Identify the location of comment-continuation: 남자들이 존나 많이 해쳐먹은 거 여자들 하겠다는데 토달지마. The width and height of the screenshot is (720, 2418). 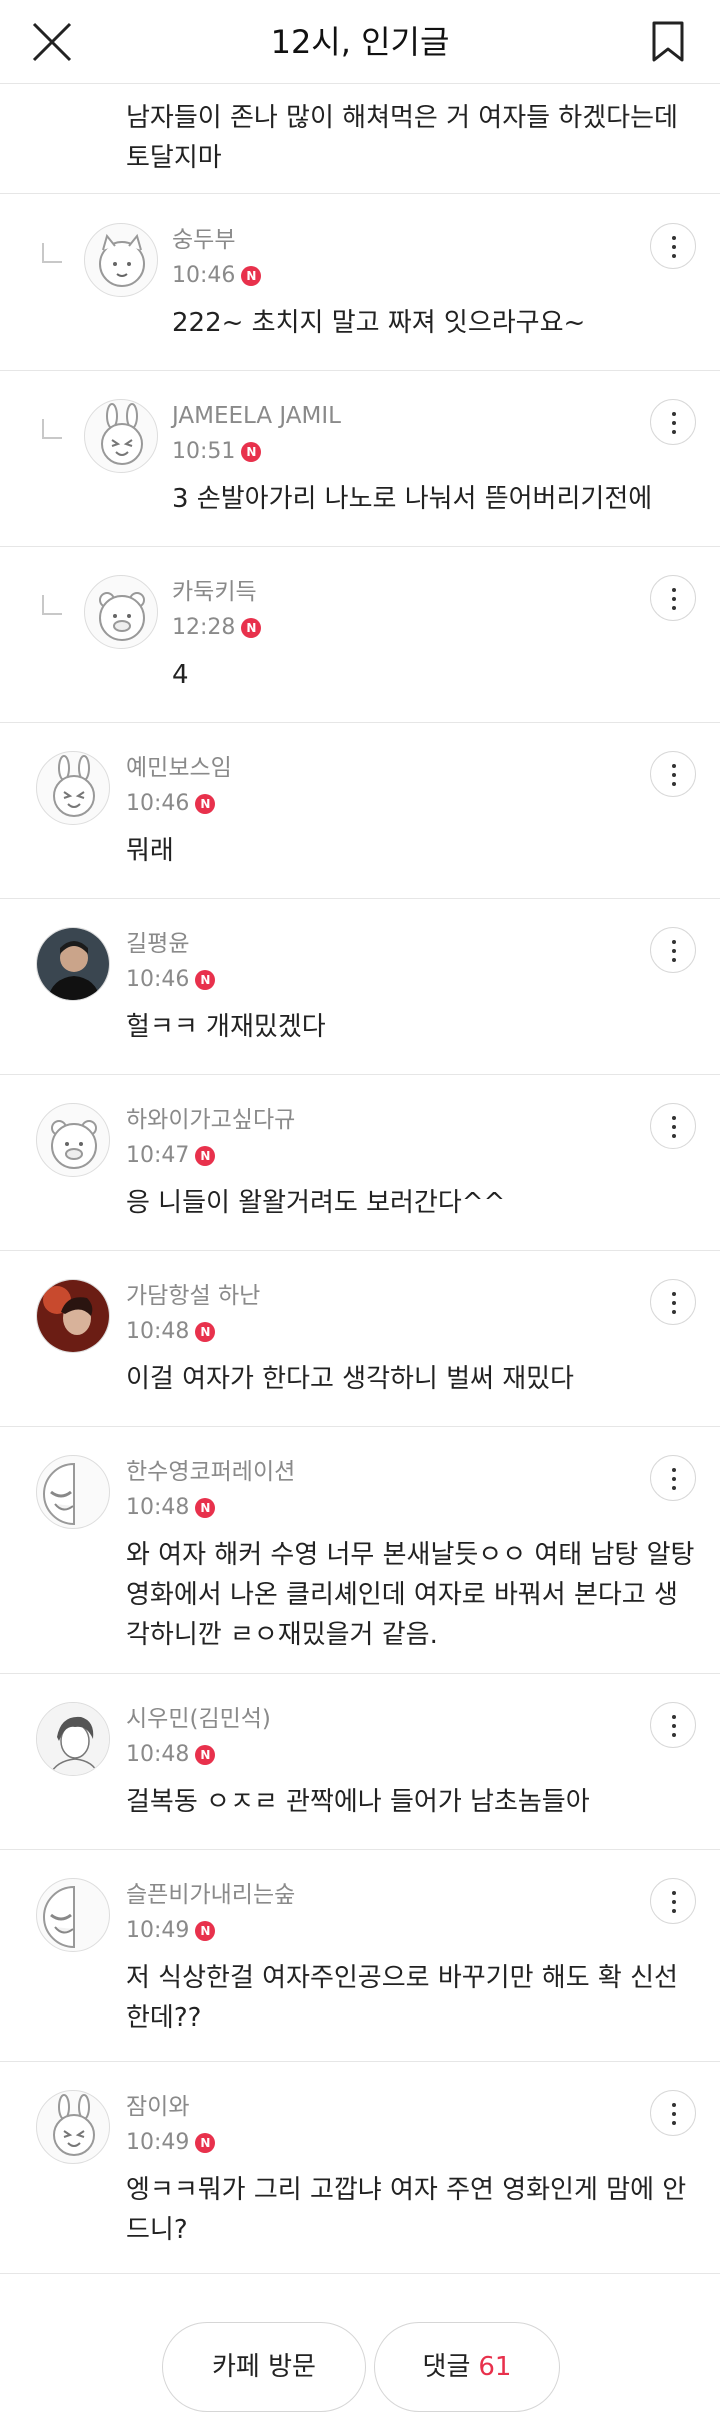
(360, 139).